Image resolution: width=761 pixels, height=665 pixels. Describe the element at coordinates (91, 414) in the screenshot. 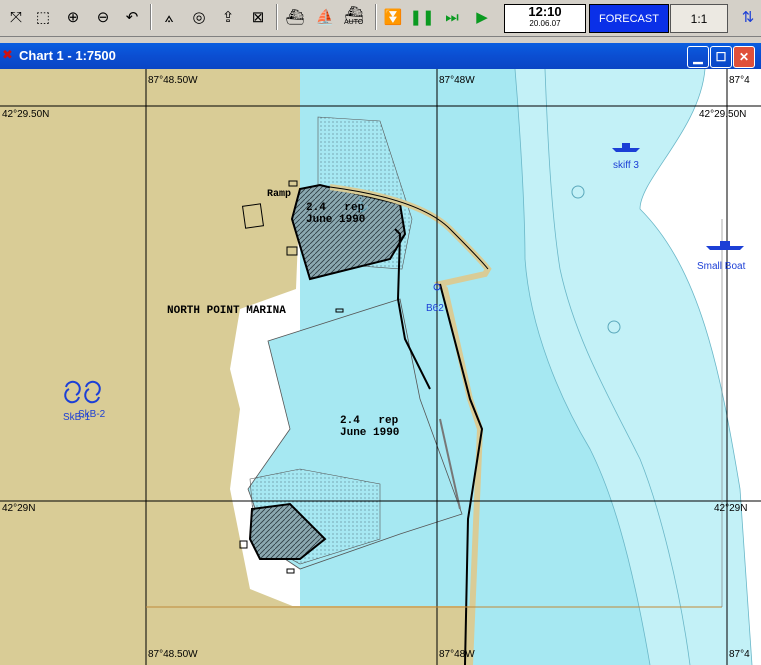

I see `sar-label: SkB-2` at that location.